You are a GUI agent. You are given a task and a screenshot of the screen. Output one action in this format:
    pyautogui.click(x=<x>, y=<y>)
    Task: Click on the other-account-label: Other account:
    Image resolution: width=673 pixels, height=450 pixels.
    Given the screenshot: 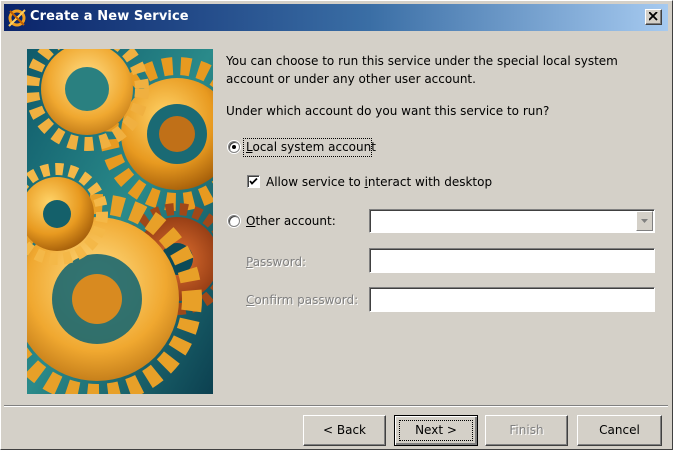 What is the action you would take?
    pyautogui.click(x=291, y=221)
    